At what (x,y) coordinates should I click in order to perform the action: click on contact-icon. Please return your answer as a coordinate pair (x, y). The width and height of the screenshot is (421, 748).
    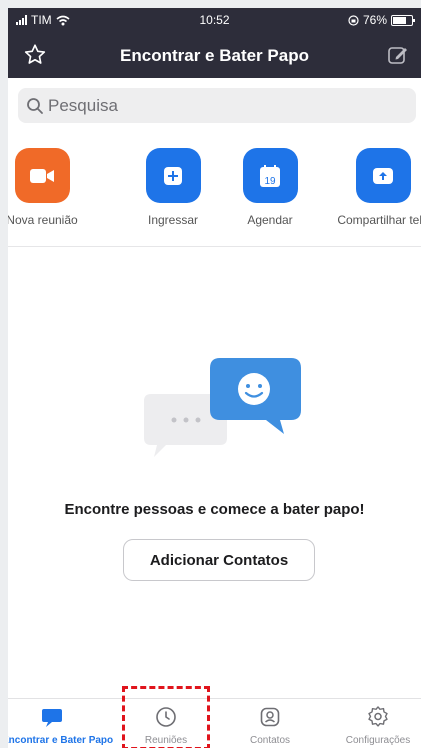
    Looking at the image, I should click on (270, 717).